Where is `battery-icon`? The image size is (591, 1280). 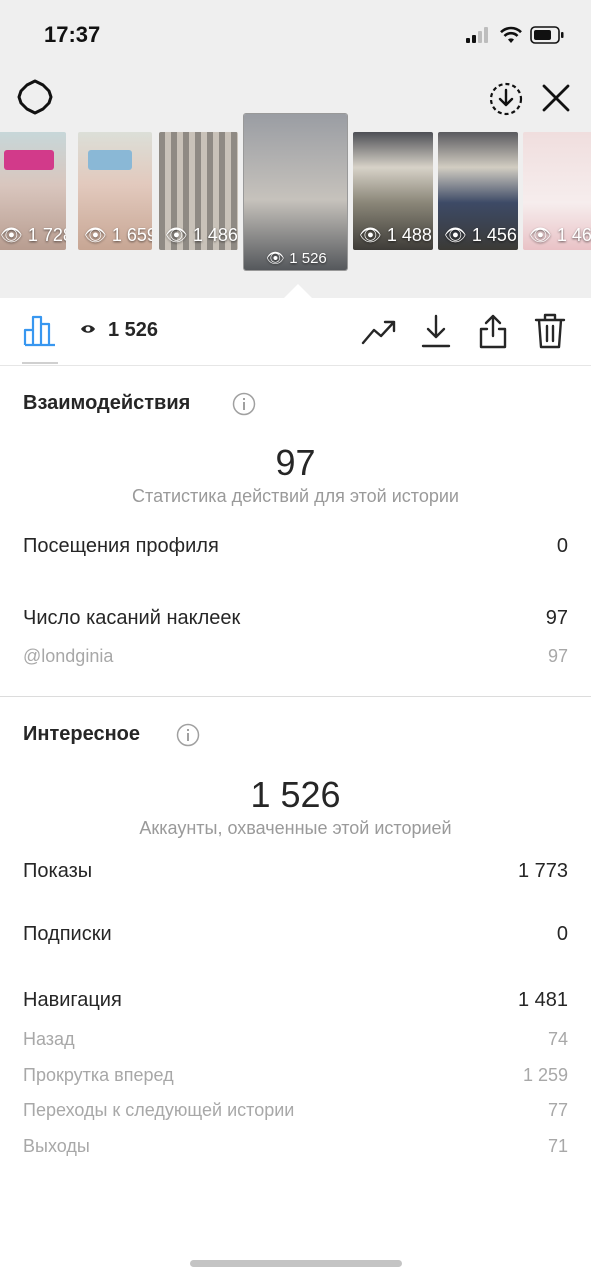 battery-icon is located at coordinates (547, 35).